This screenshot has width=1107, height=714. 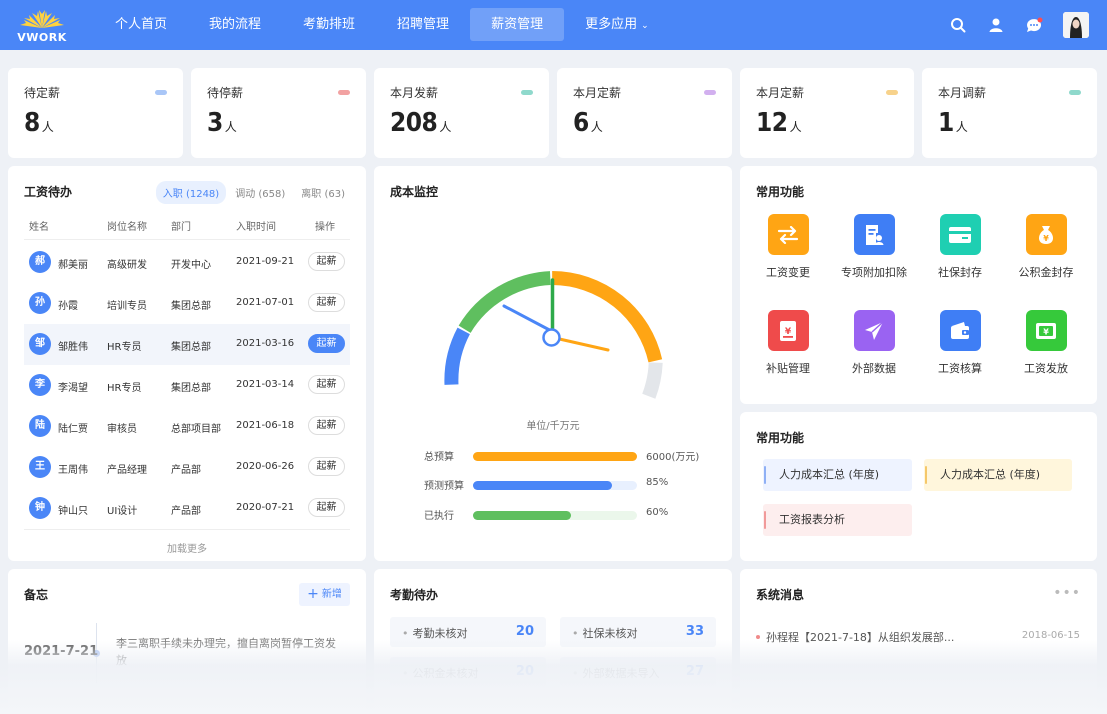 I want to click on table-row: 李 李渴望 HR专员 集团总部 2021-03-14 起薪, so click(x=187, y=385).